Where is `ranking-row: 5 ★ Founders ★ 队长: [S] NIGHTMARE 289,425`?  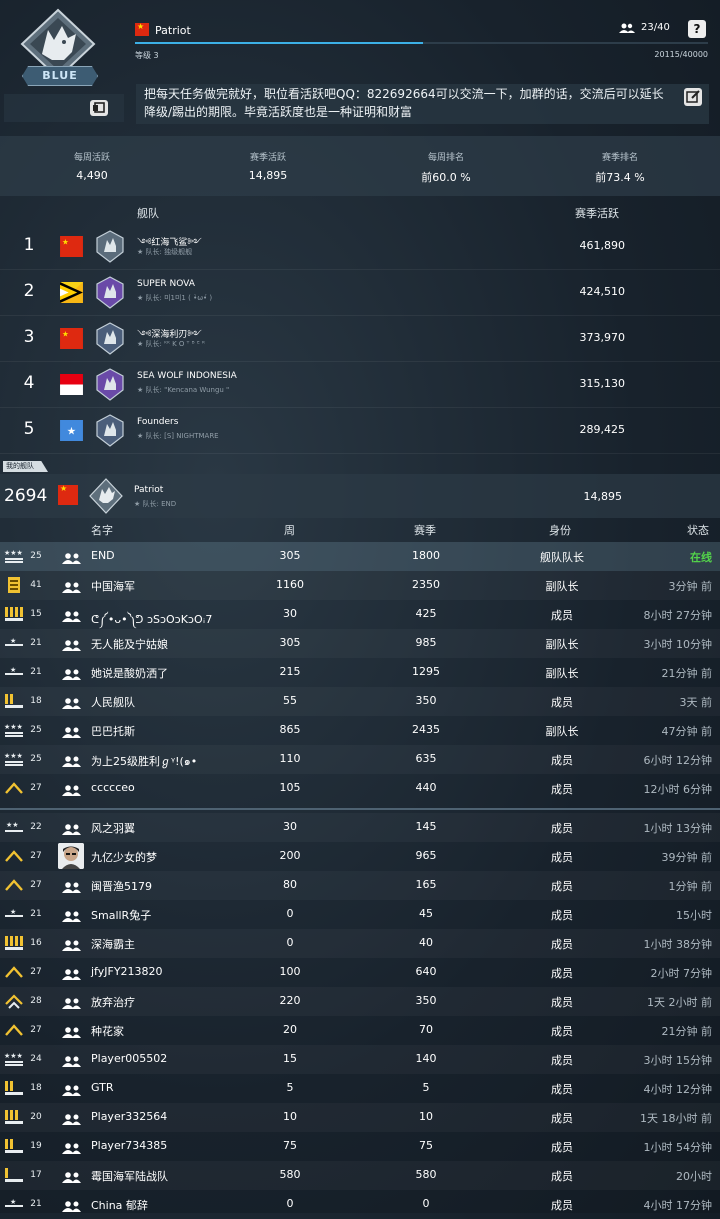
ranking-row: 5 ★ Founders ★ 队长: [S] NIGHTMARE 289,425 is located at coordinates (360, 431).